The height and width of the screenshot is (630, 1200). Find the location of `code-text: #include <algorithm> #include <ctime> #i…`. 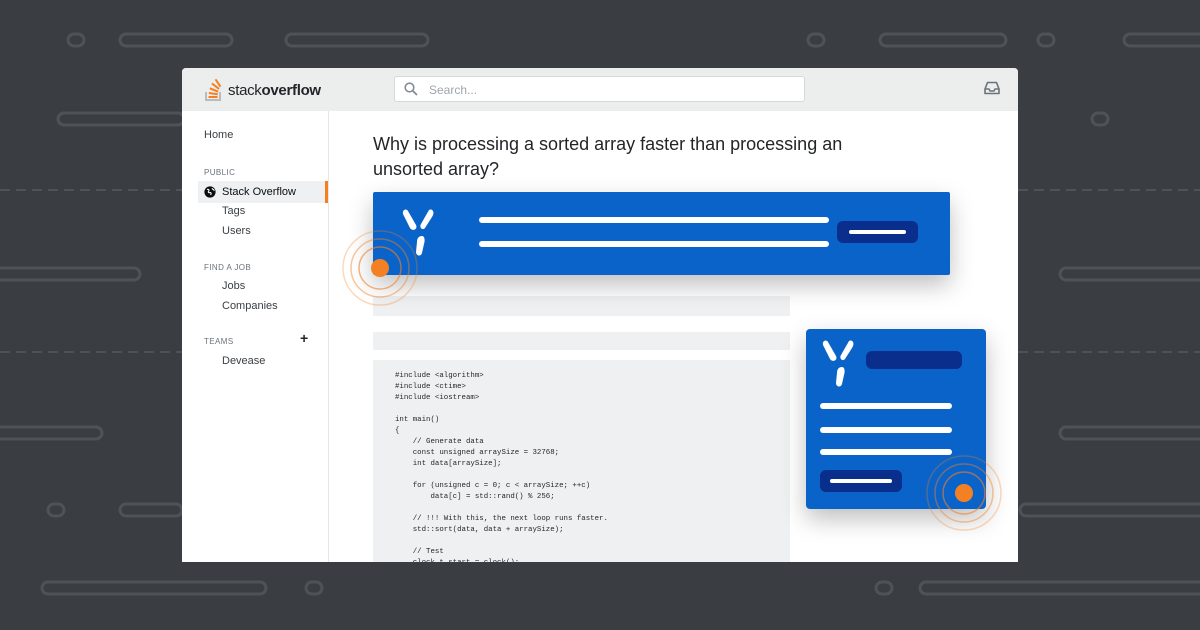

code-text: #include <algorithm> #include <ctime> #i… is located at coordinates (501, 467).